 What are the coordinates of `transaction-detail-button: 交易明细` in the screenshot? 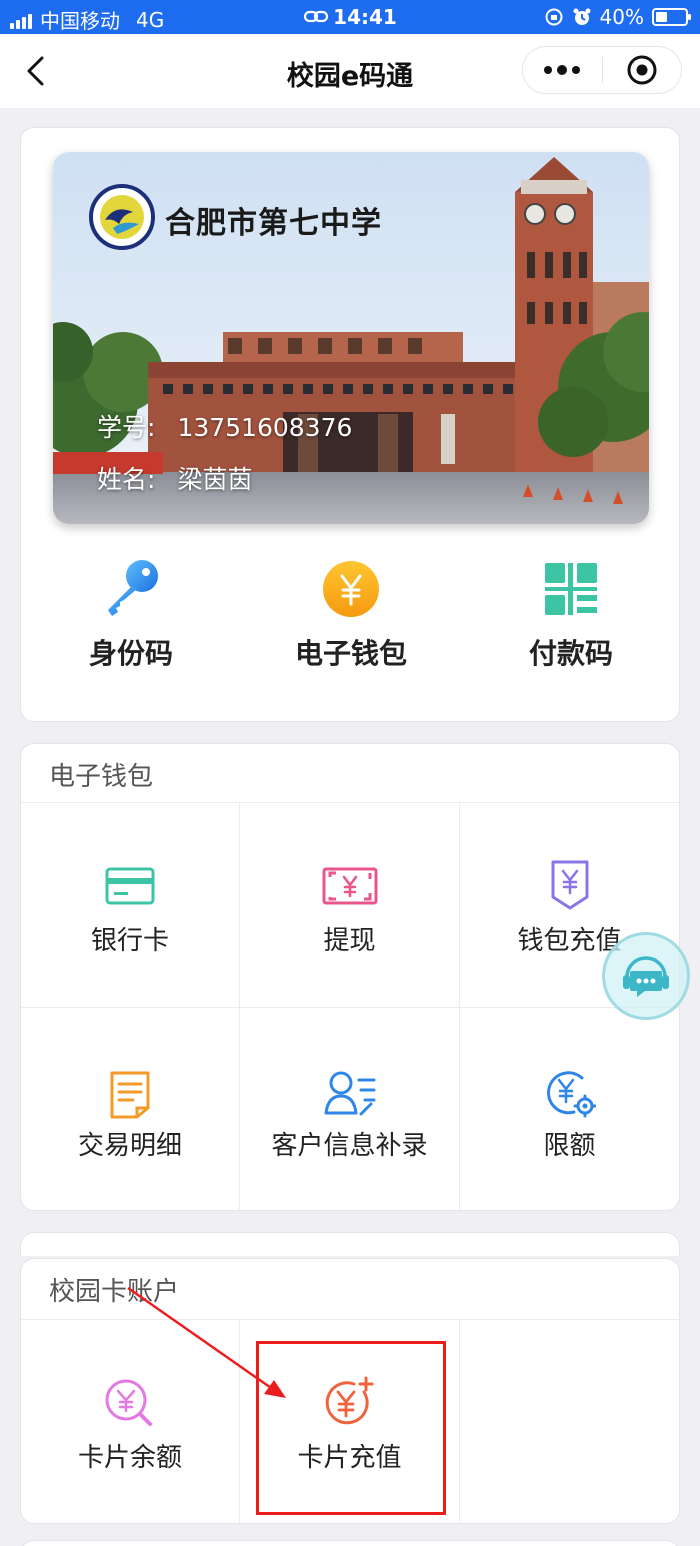 It's located at (130, 1110).